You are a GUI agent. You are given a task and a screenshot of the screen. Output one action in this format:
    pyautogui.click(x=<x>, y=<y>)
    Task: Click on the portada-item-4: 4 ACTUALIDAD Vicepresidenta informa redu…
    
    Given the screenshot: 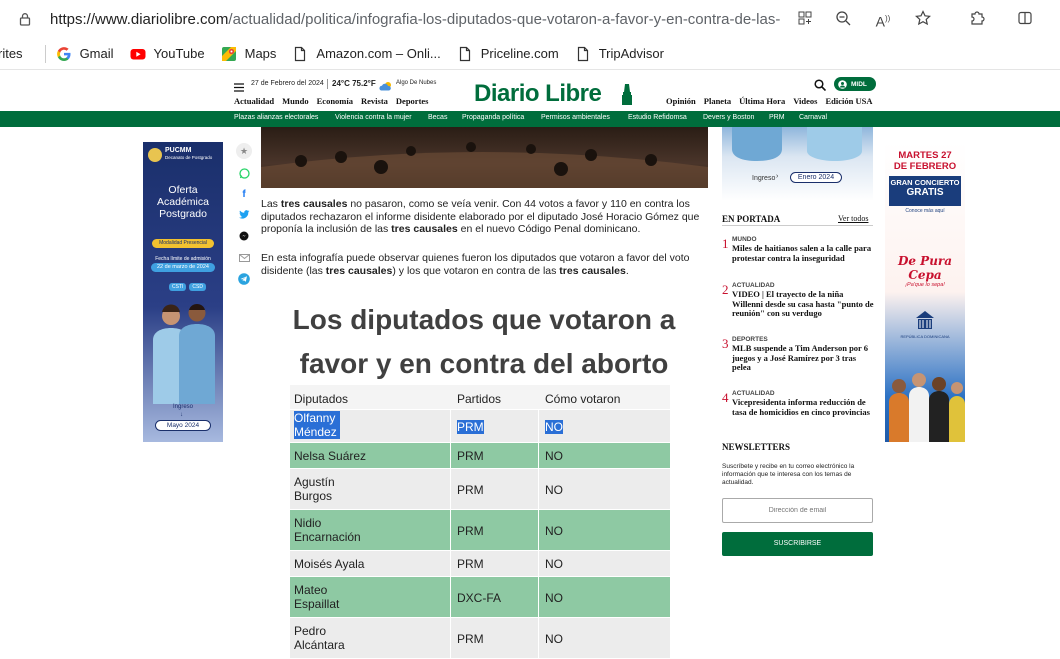 What is the action you would take?
    pyautogui.click(x=798, y=408)
    